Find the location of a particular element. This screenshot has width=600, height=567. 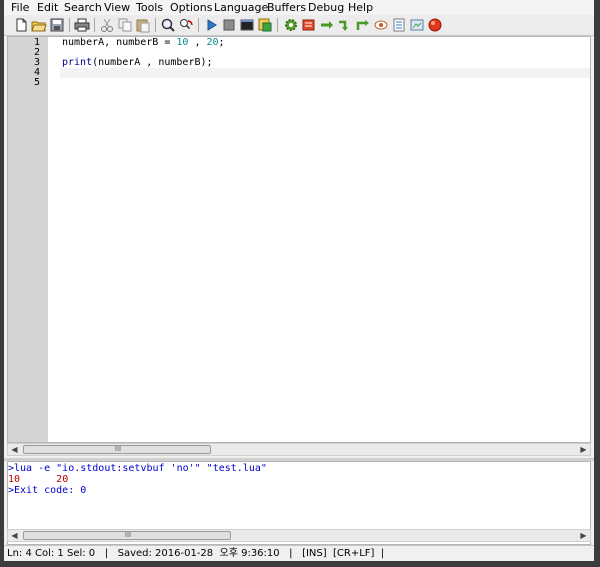

menu-language: Language is located at coordinates (241, 7).